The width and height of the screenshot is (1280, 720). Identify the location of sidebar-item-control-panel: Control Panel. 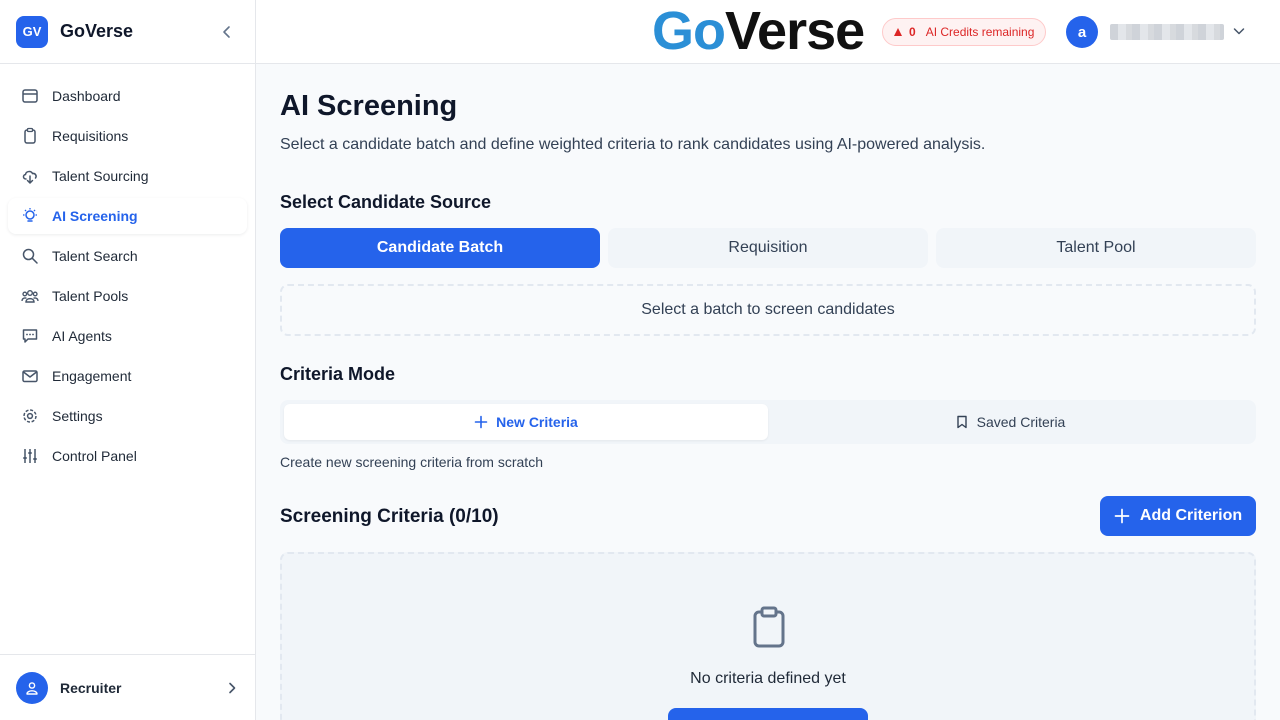
(127, 456).